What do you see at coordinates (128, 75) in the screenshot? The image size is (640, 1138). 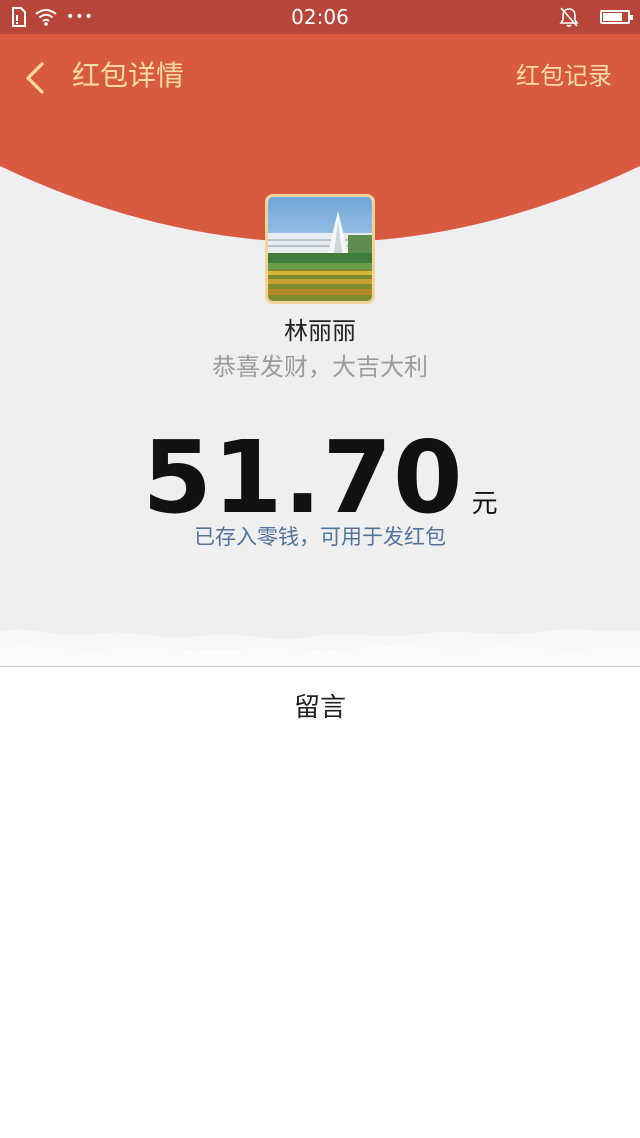 I see `page-title: 红包详情` at bounding box center [128, 75].